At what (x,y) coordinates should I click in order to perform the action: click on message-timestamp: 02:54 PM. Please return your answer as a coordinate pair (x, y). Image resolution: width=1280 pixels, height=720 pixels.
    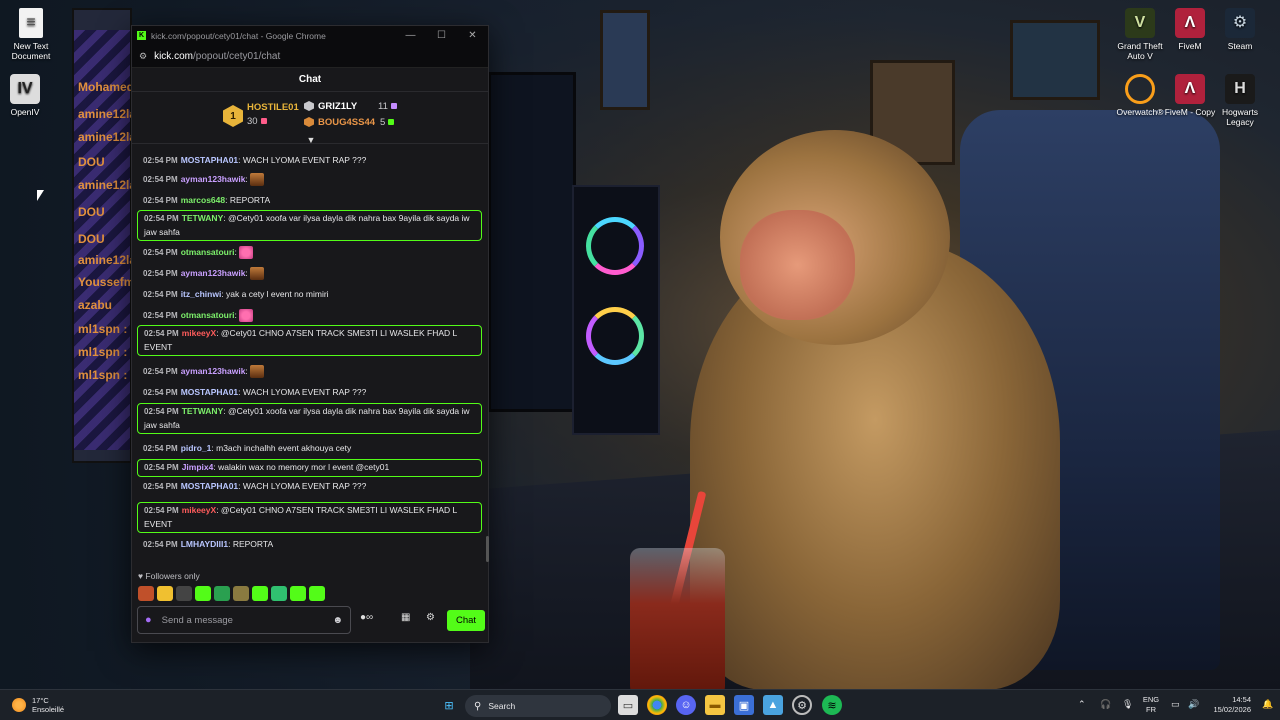
    Looking at the image, I should click on (161, 411).